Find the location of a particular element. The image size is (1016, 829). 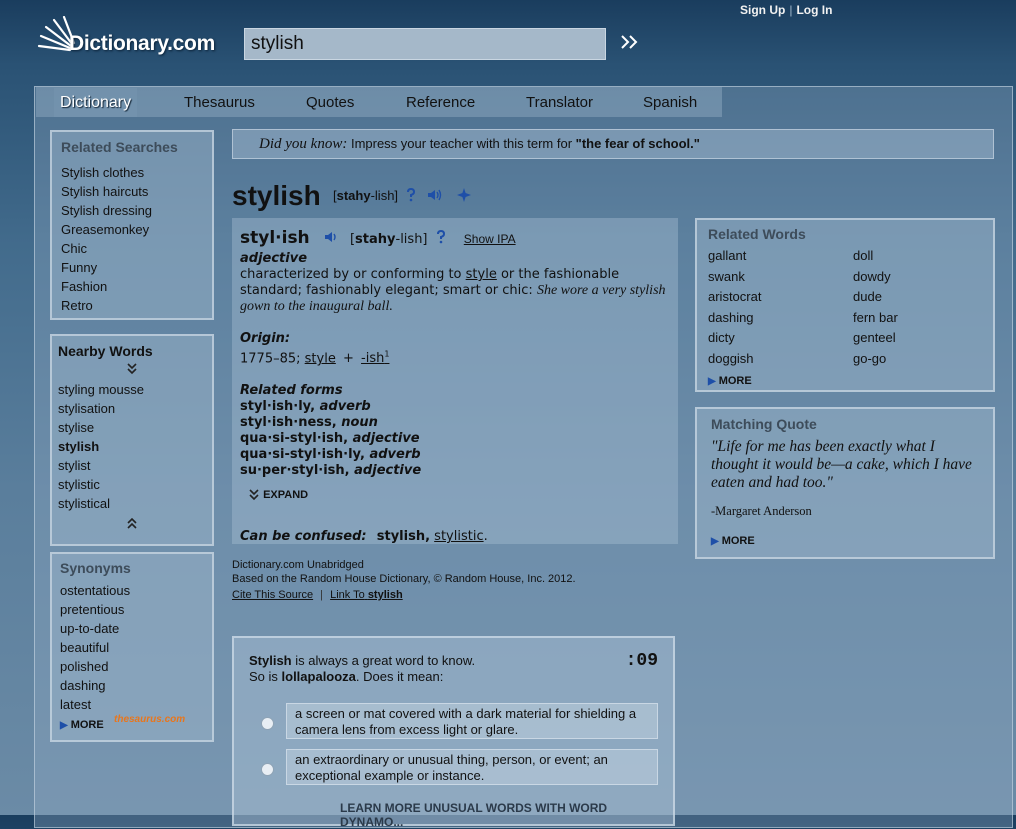

related-search-item: Stylish clothes is located at coordinates (132, 172).